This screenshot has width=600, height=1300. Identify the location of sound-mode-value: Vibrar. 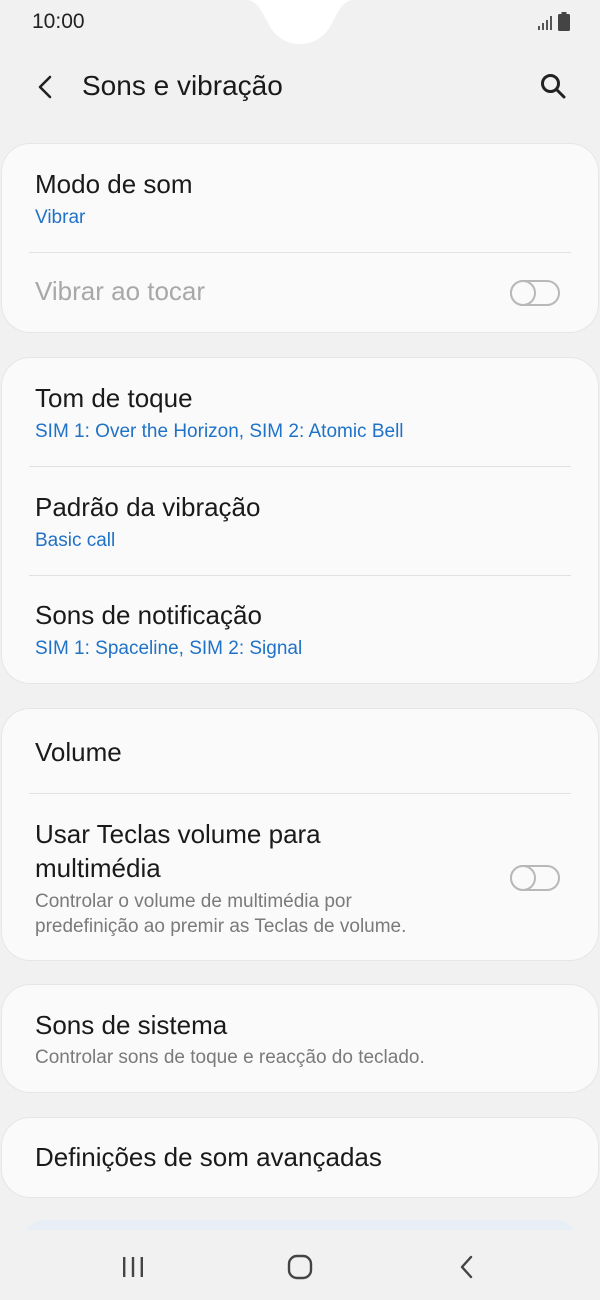
(60, 217).